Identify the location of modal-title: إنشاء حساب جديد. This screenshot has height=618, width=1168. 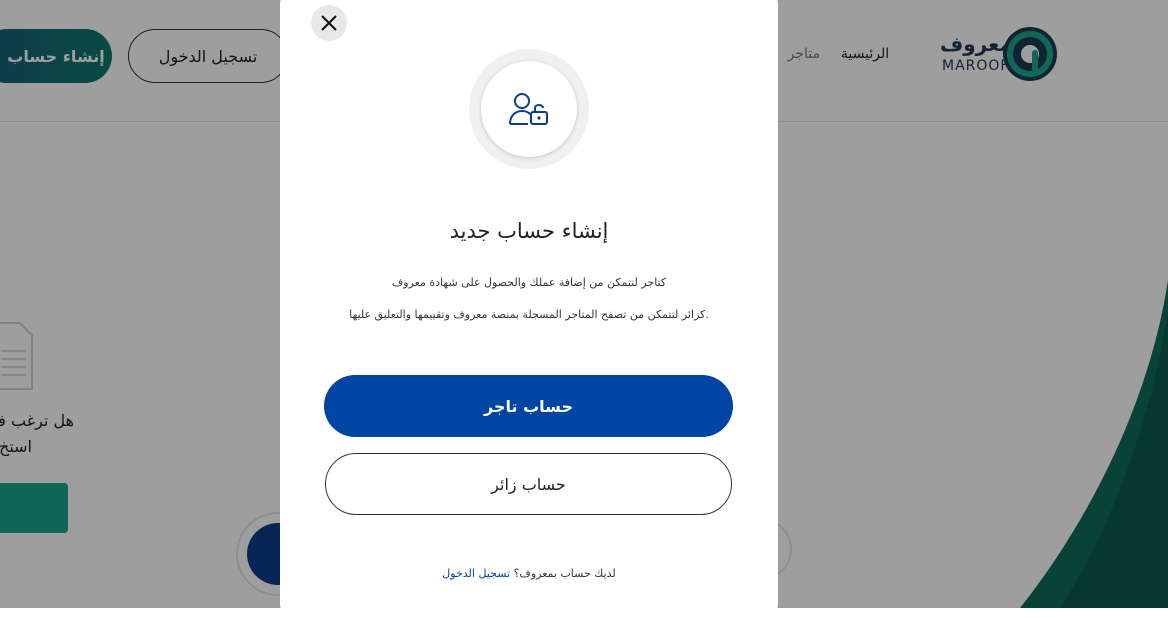
(529, 231).